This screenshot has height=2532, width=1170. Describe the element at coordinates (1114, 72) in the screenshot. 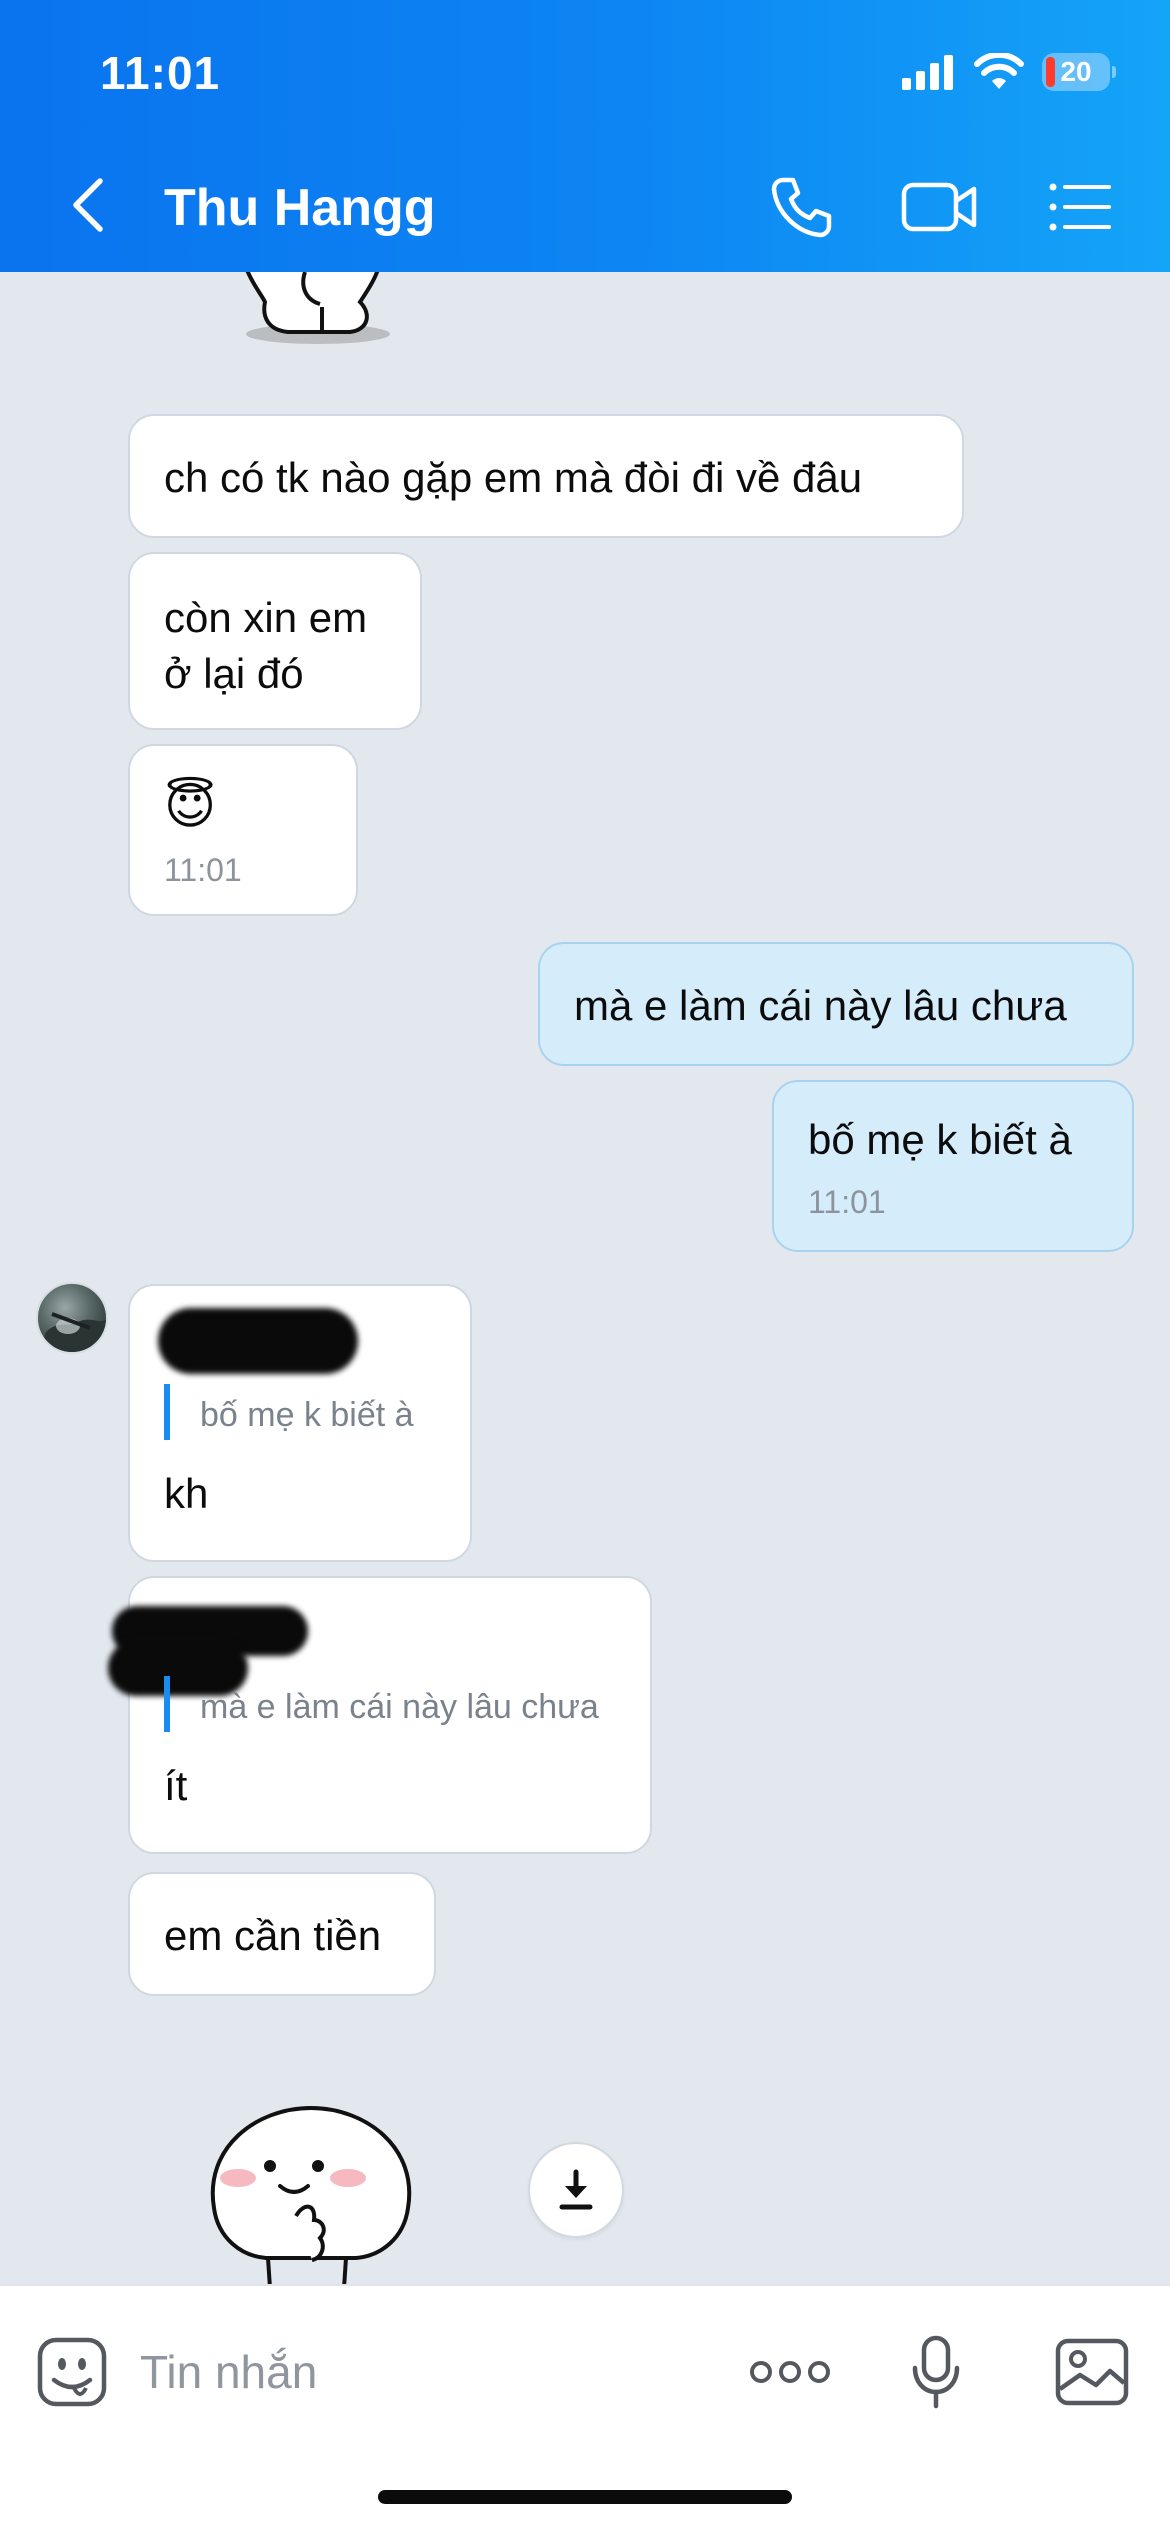

I see `battery-tip` at that location.